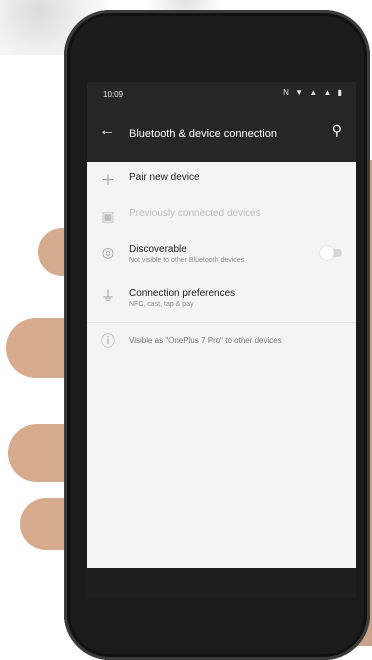  What do you see at coordinates (195, 213) in the screenshot?
I see `item-label: Previously connected devices` at bounding box center [195, 213].